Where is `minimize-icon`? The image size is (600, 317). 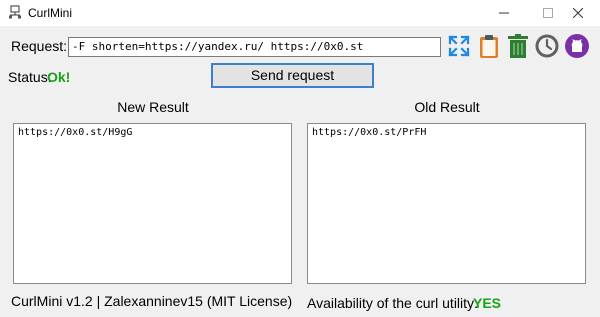 minimize-icon is located at coordinates (504, 13).